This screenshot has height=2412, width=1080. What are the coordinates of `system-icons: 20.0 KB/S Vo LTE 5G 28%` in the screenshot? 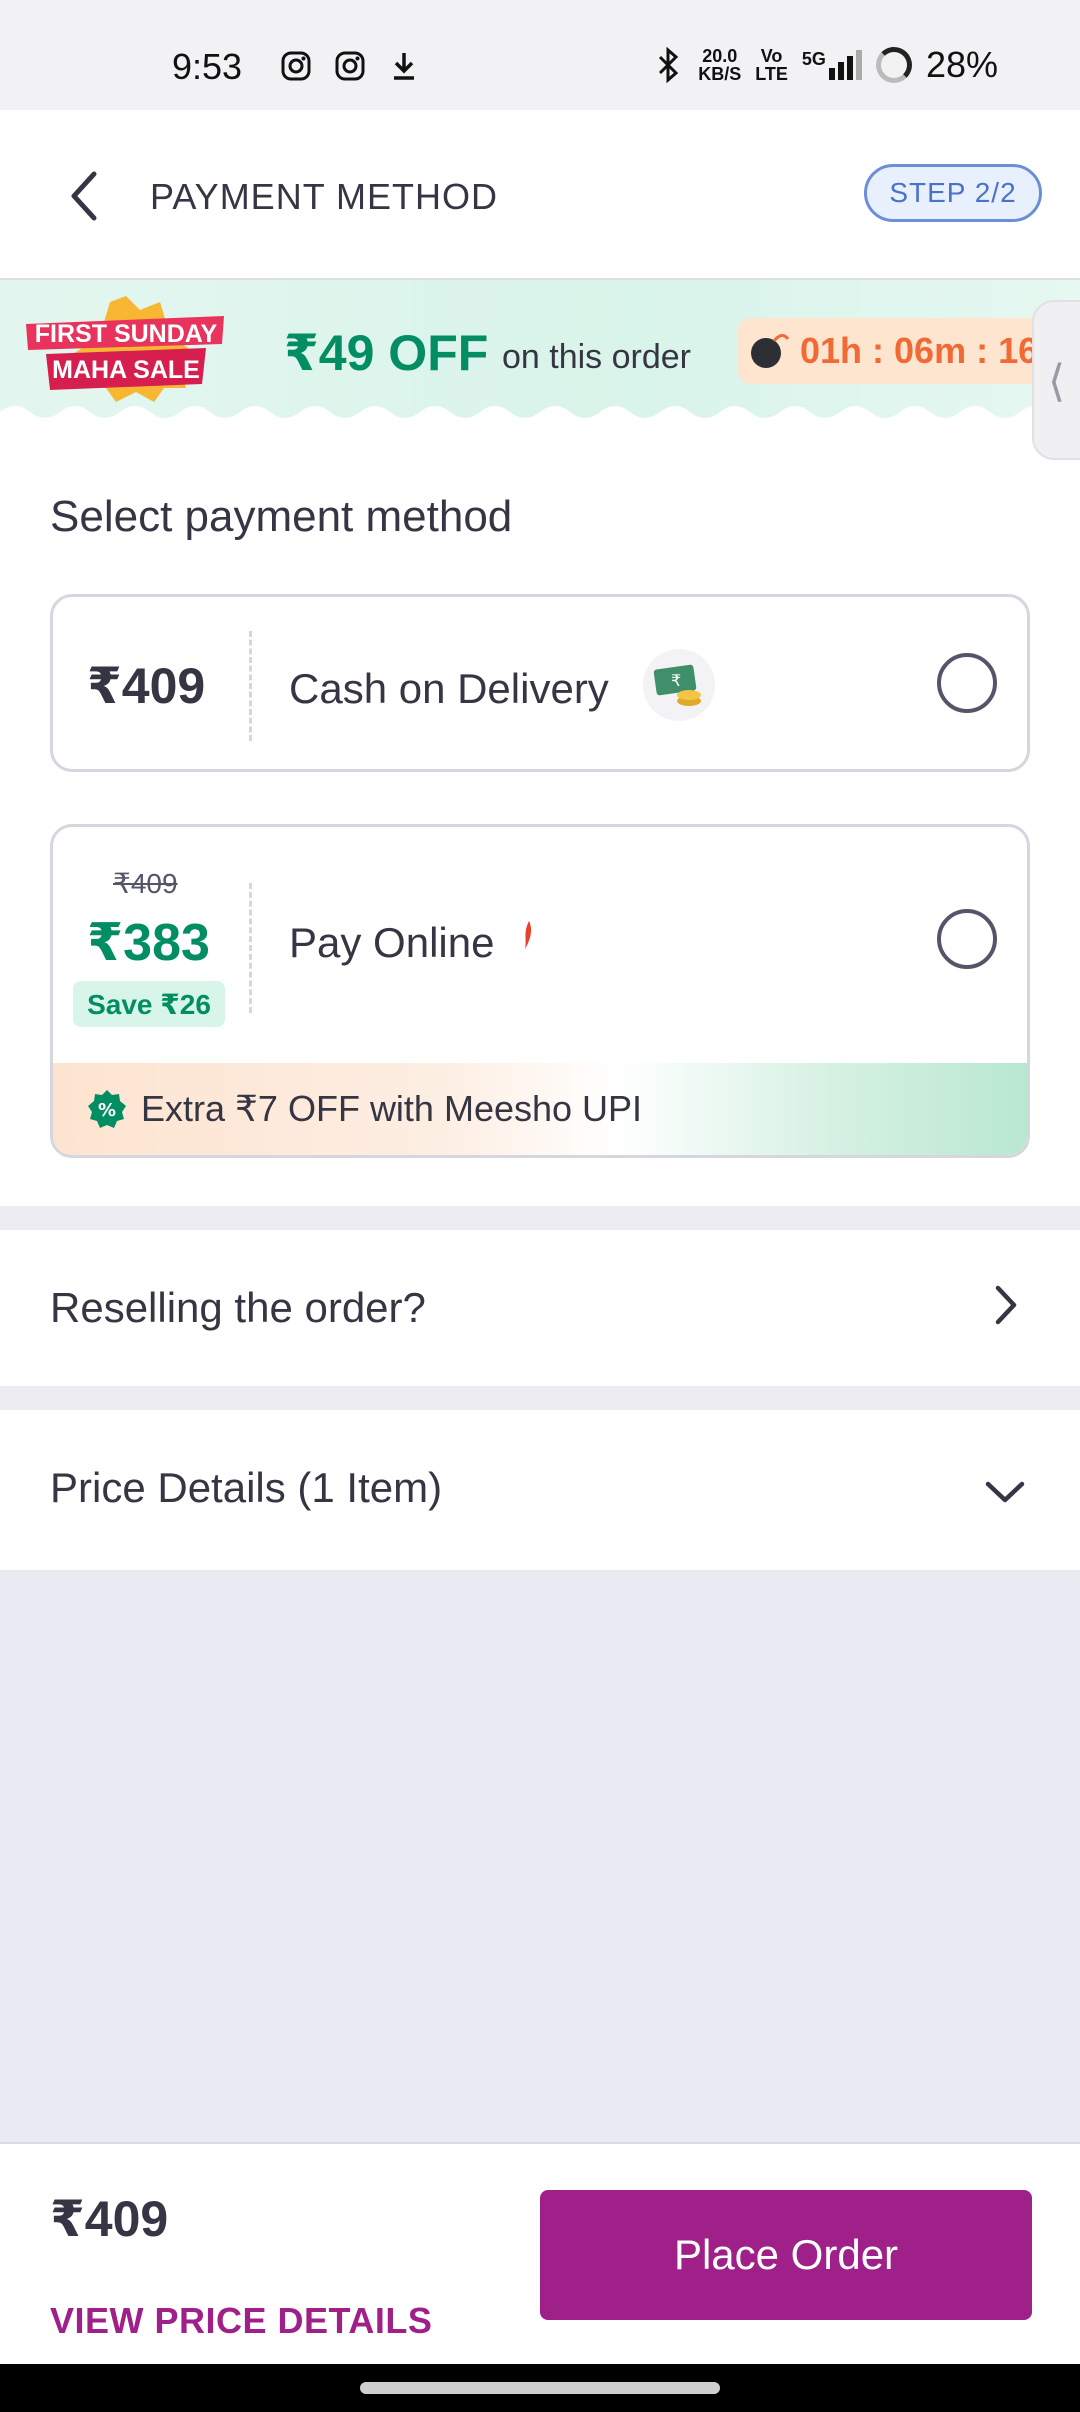 It's located at (826, 65).